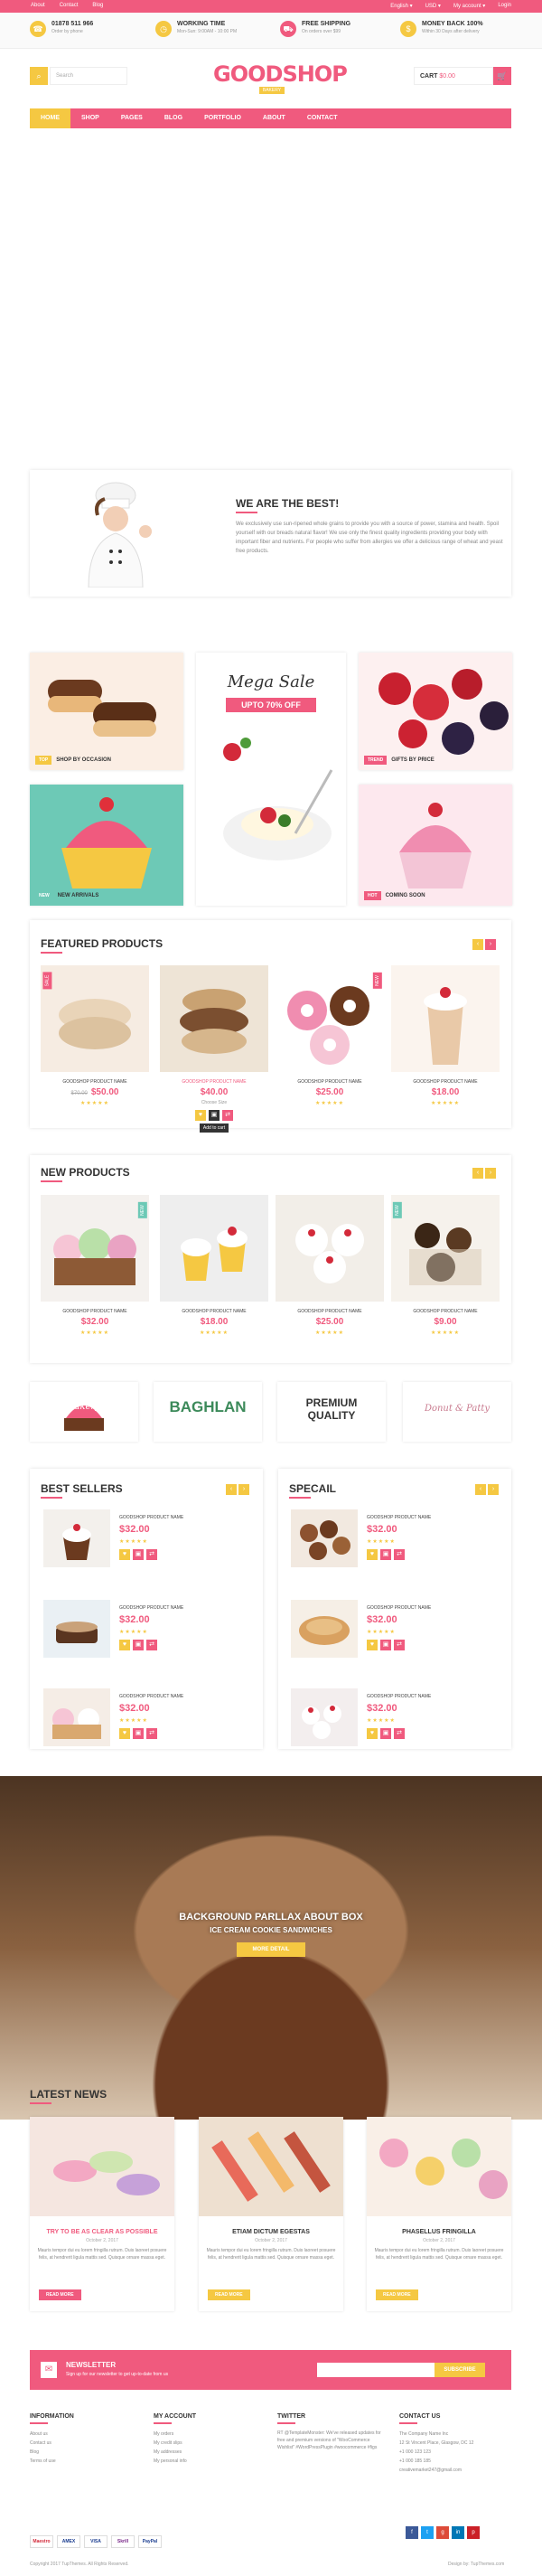 This screenshot has height=2576, width=542. What do you see at coordinates (401, 6) in the screenshot?
I see `language-select: English ▾` at bounding box center [401, 6].